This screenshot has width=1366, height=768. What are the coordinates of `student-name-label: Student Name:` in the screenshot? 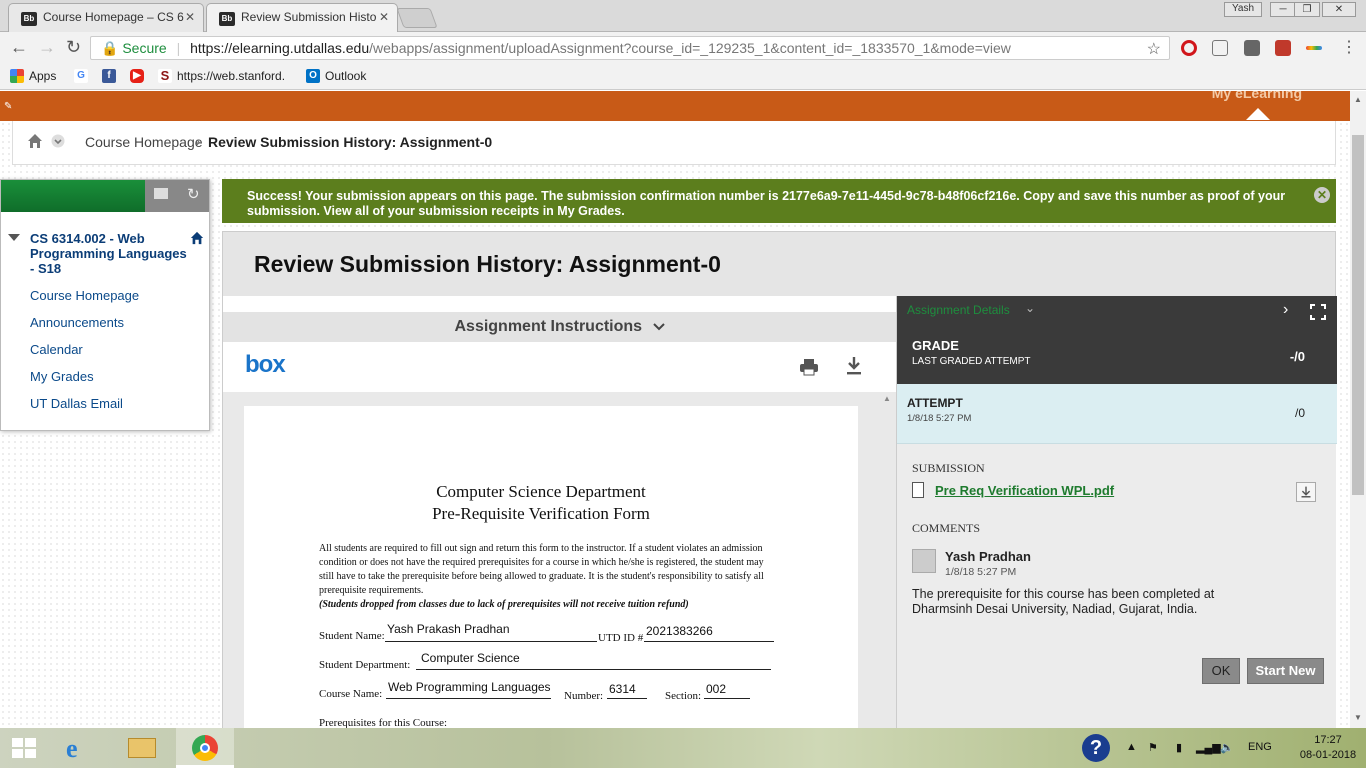 It's located at (352, 636).